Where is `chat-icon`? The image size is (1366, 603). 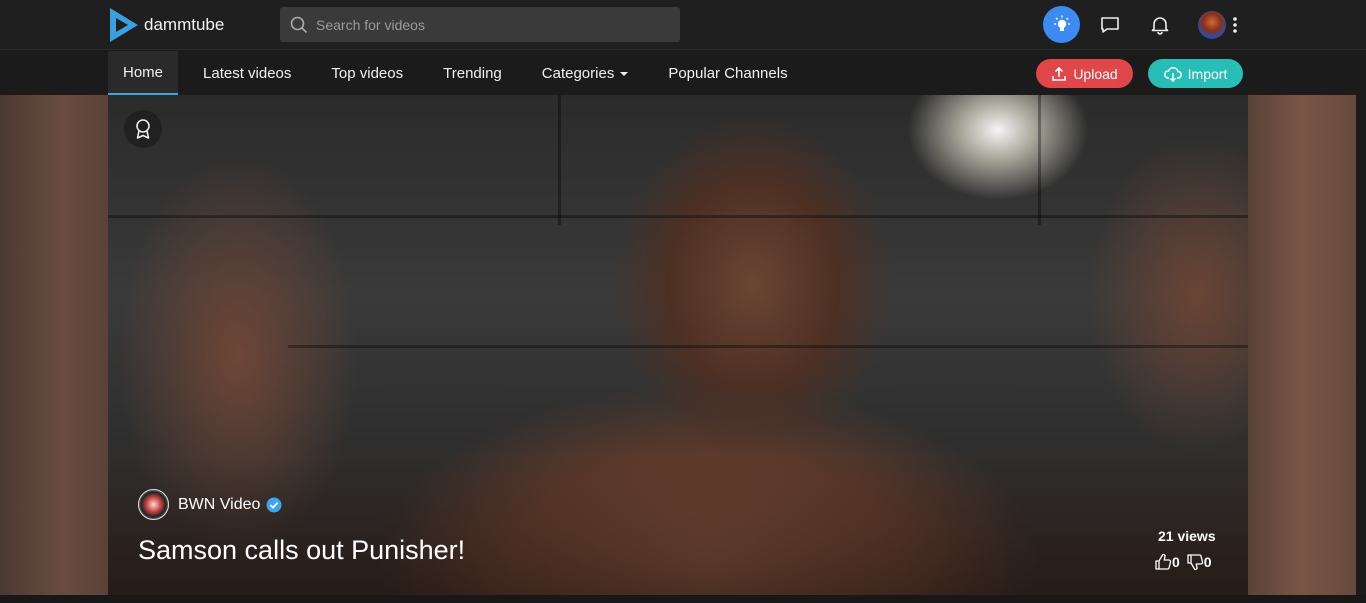
chat-icon is located at coordinates (1110, 24).